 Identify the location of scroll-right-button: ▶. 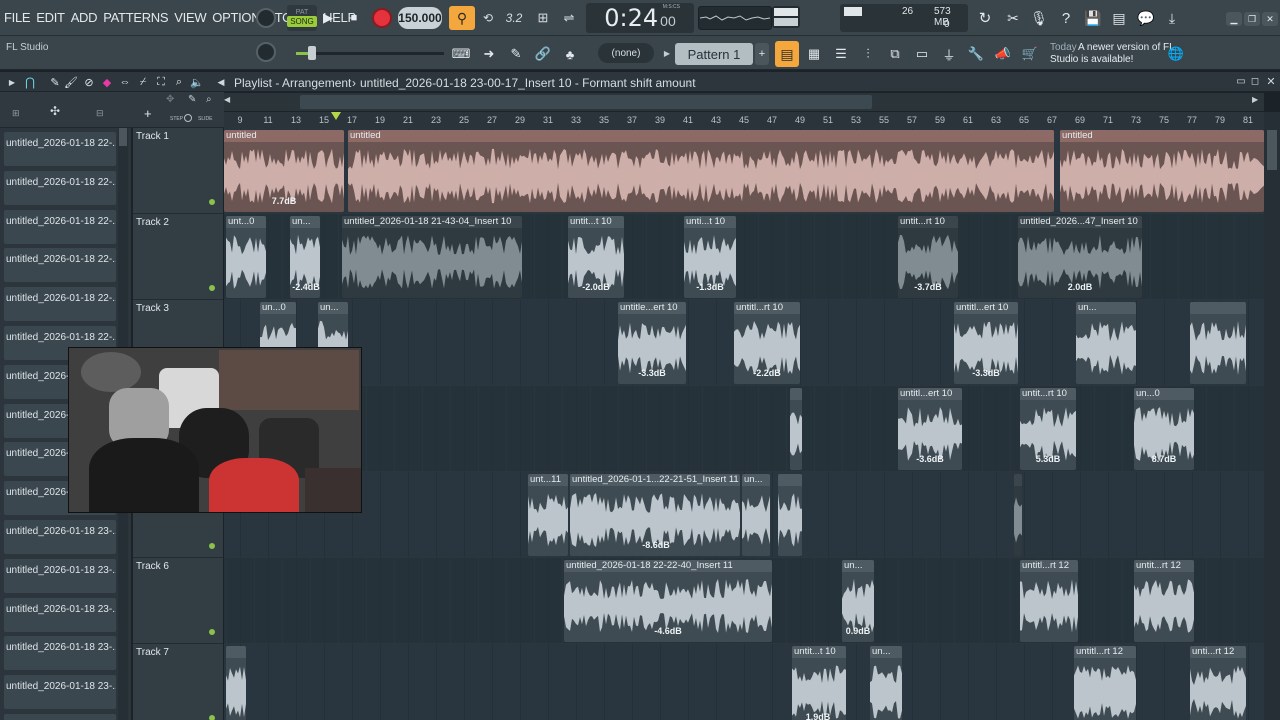
(1257, 102).